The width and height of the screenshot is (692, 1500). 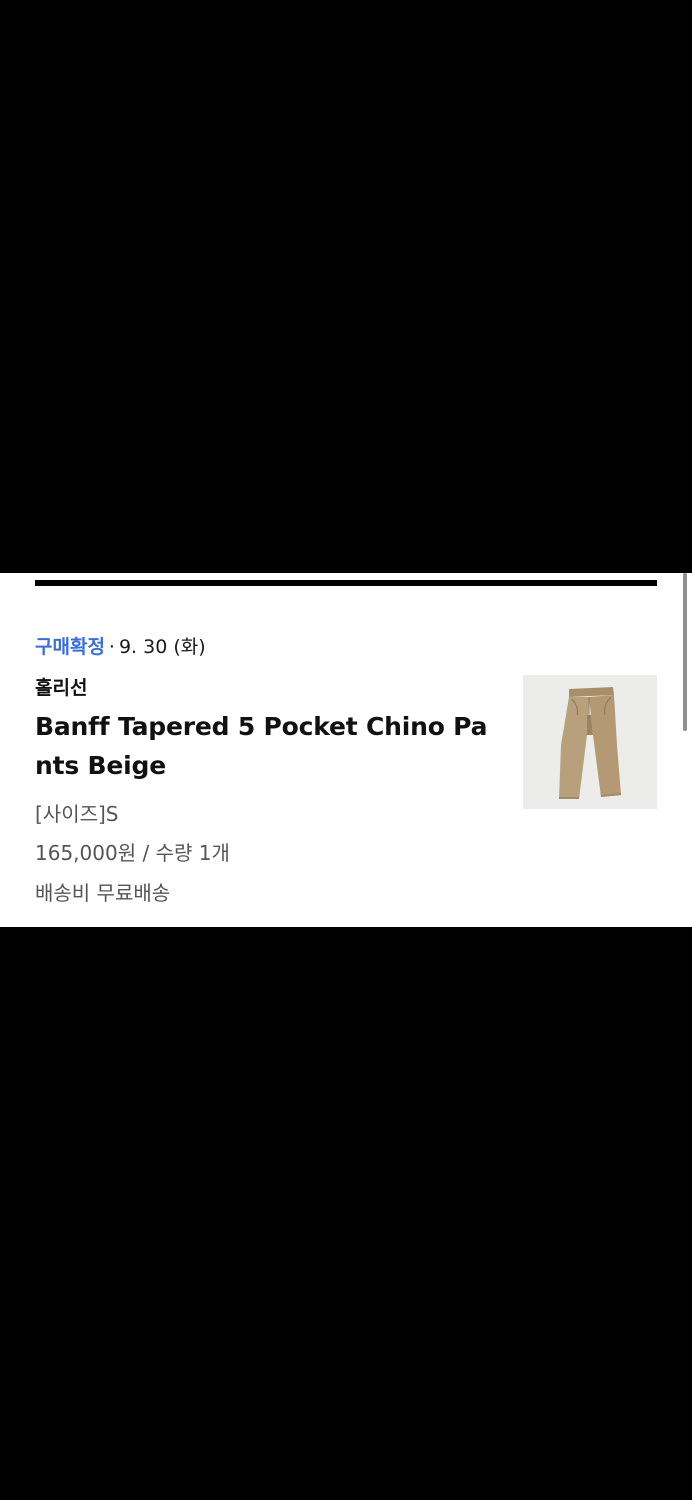 I want to click on section-divider, so click(x=346, y=583).